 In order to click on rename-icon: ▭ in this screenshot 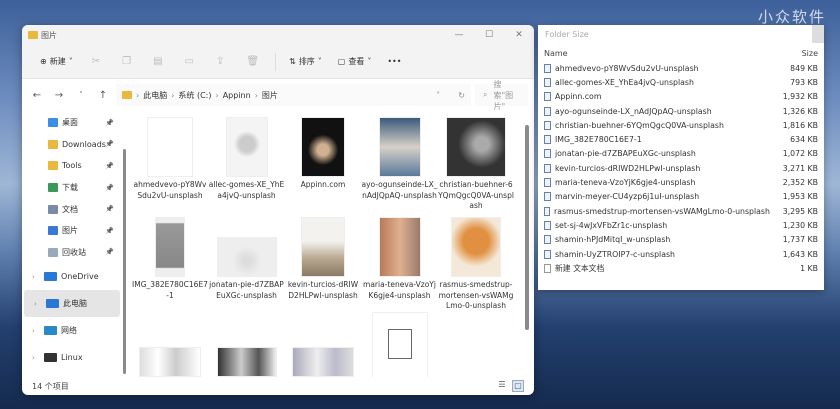, I will do `click(189, 61)`.